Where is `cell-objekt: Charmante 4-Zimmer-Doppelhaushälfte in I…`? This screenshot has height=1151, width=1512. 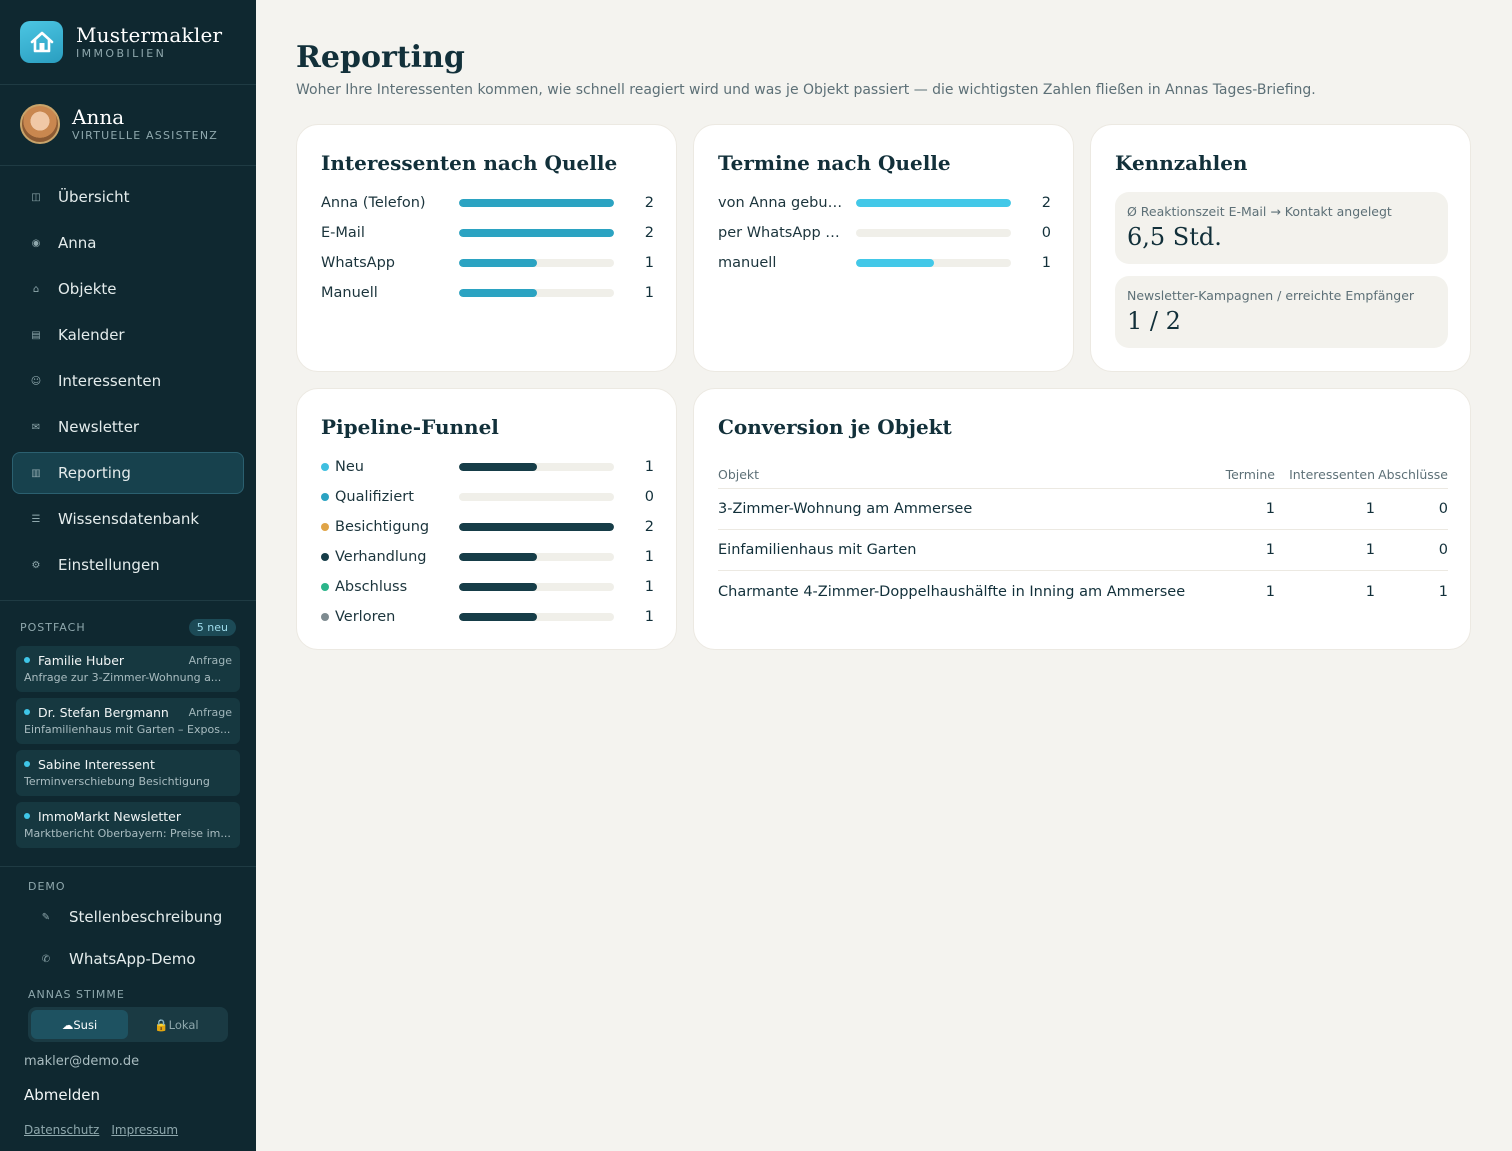 cell-objekt: Charmante 4-Zimmer-Doppelhaushälfte in I… is located at coordinates (952, 591).